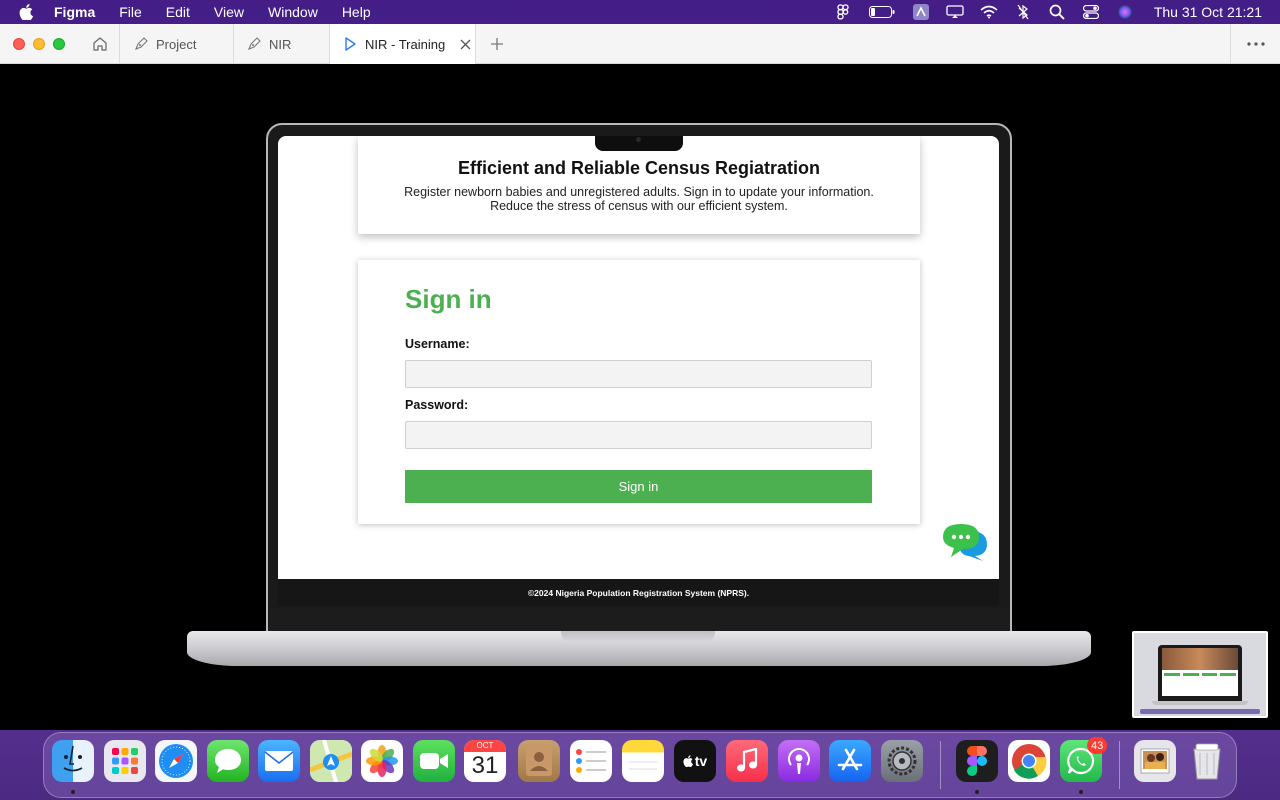 Image resolution: width=1280 pixels, height=800 pixels. I want to click on plus-icon, so click(497, 44).